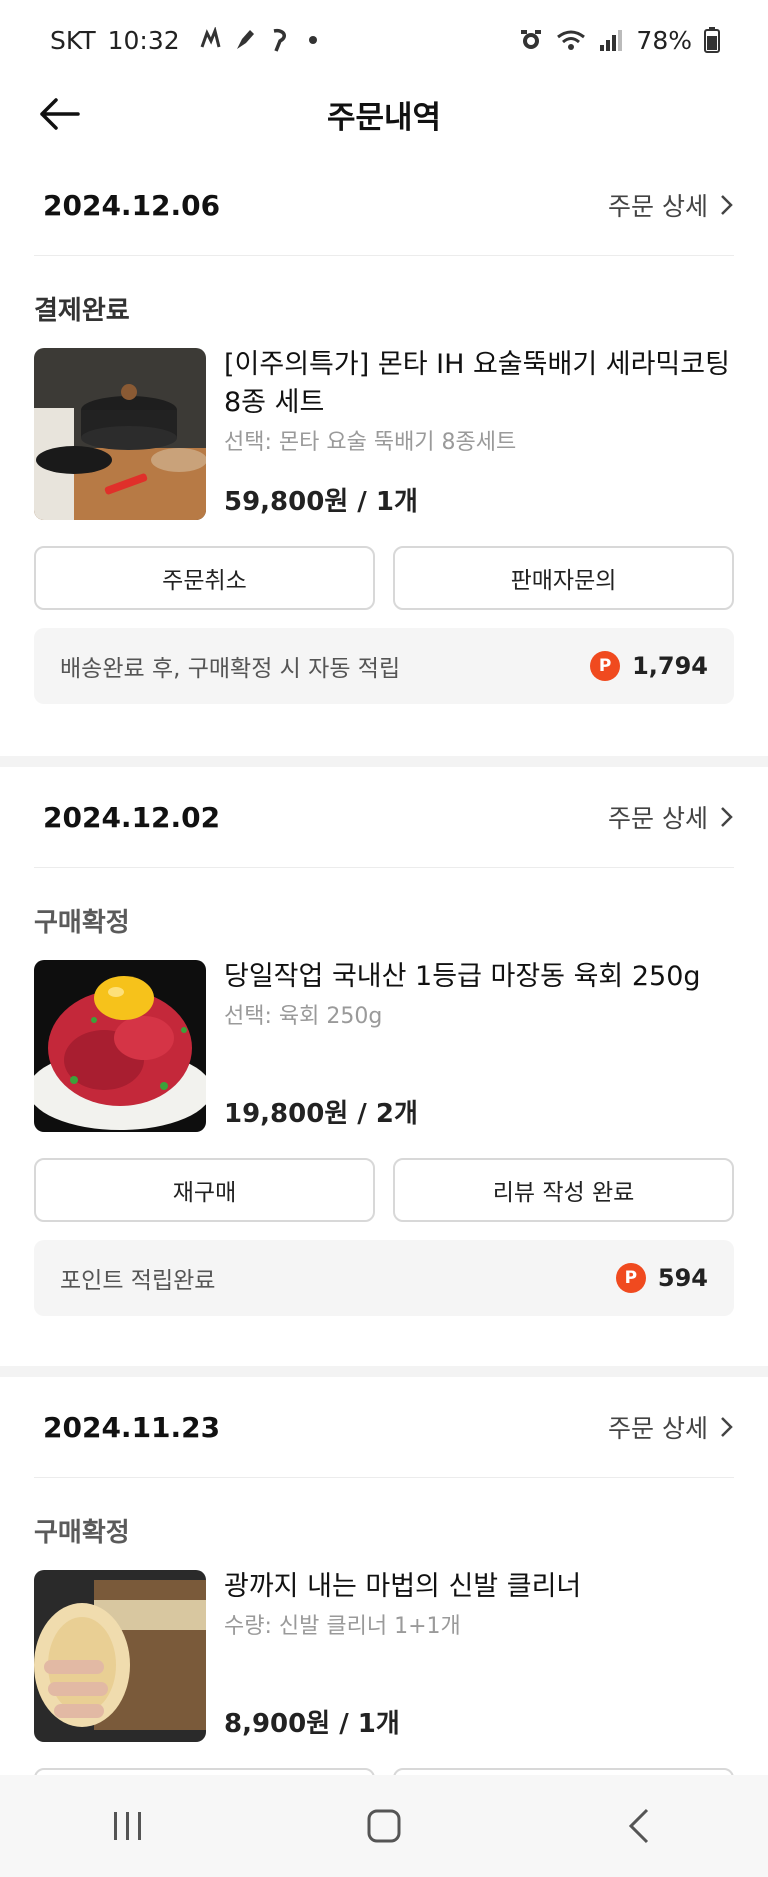 The image size is (768, 1877). What do you see at coordinates (73, 40) in the screenshot?
I see `carrier-label: SKT` at bounding box center [73, 40].